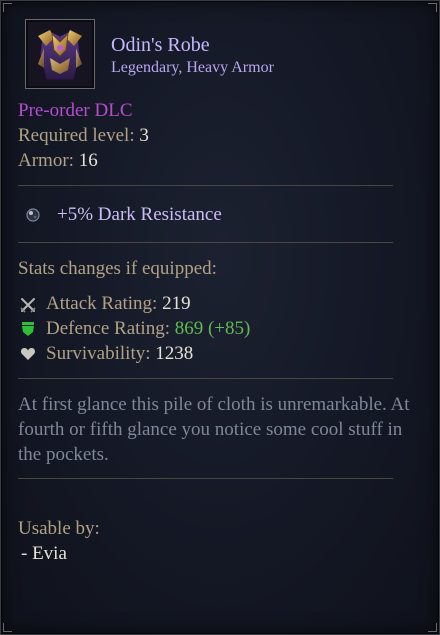 The height and width of the screenshot is (635, 440). Describe the element at coordinates (28, 305) in the screenshot. I see `crossed-swords-icon` at that location.